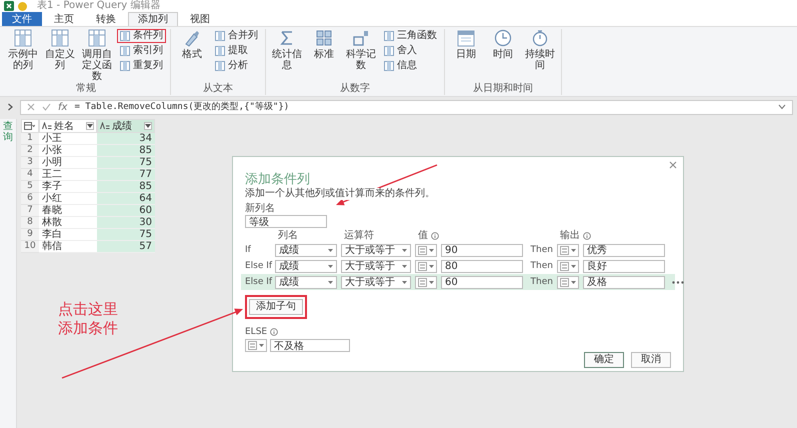  Describe the element at coordinates (287, 55) in the screenshot. I see `ribbon-button: 统计信息` at that location.